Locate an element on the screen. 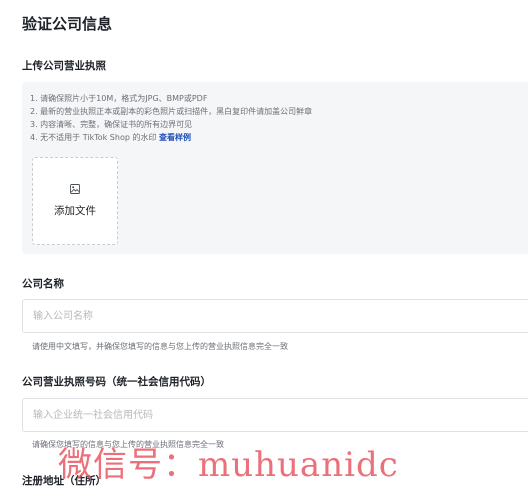 The height and width of the screenshot is (499, 528). company-name-hint: 请使用中文填写，并确保您填写的信息与您上传的营业执照信息完全一致 is located at coordinates (160, 346).